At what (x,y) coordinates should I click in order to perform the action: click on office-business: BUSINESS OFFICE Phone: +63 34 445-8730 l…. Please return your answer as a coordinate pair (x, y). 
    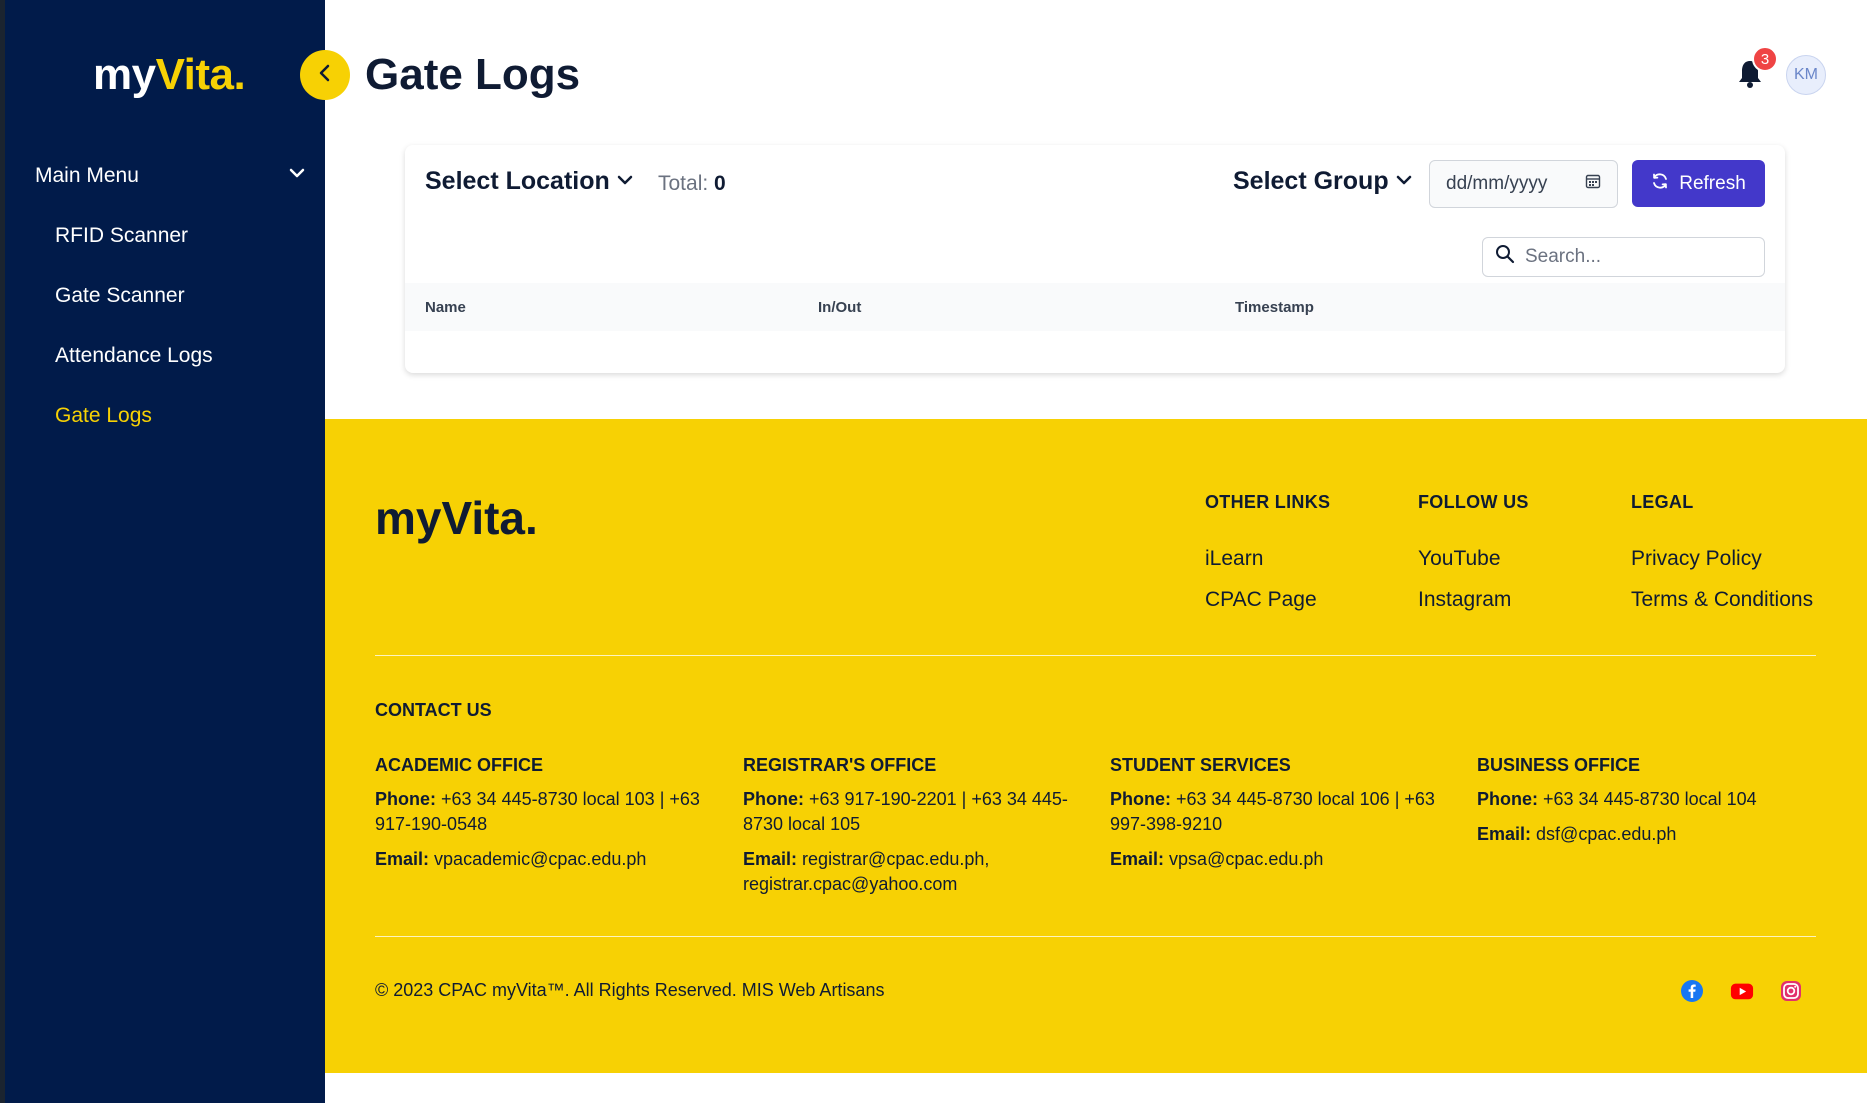
    Looking at the image, I should click on (1647, 805).